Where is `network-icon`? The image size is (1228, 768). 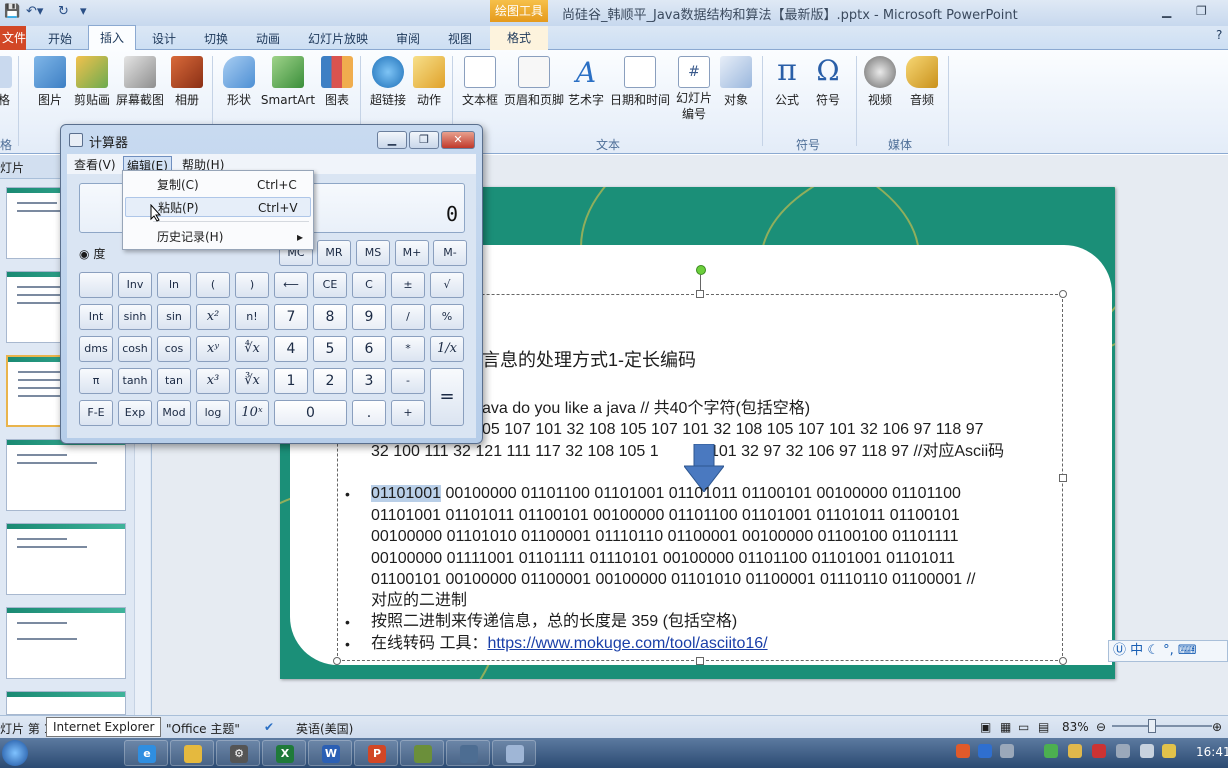 network-icon is located at coordinates (1123, 751).